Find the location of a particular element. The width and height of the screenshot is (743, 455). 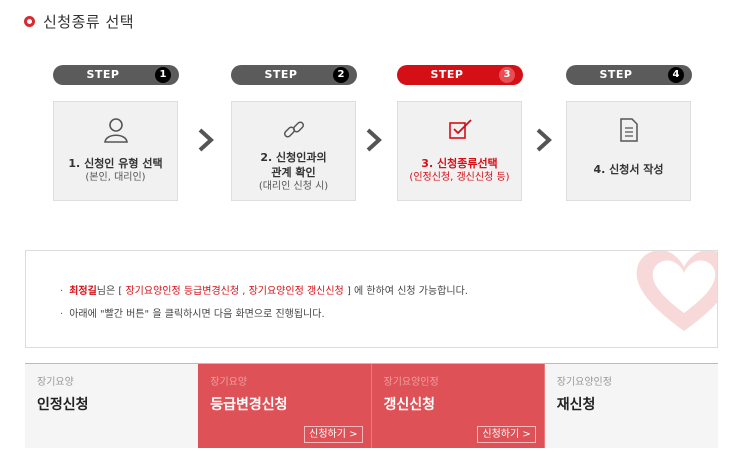

tab-certification-application: 장기요양 인정신청 is located at coordinates (112, 406).